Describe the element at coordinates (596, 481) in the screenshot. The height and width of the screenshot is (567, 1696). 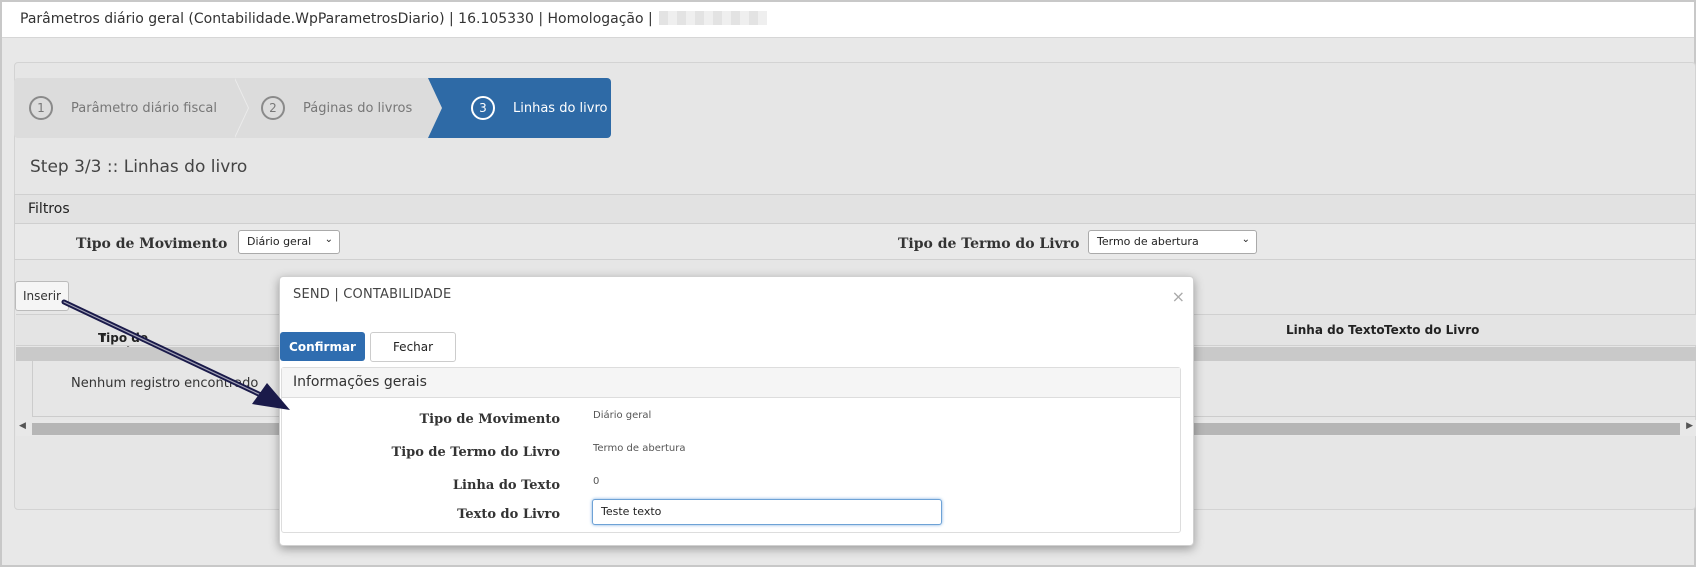
I see `field-linha-texto-value: 0` at that location.